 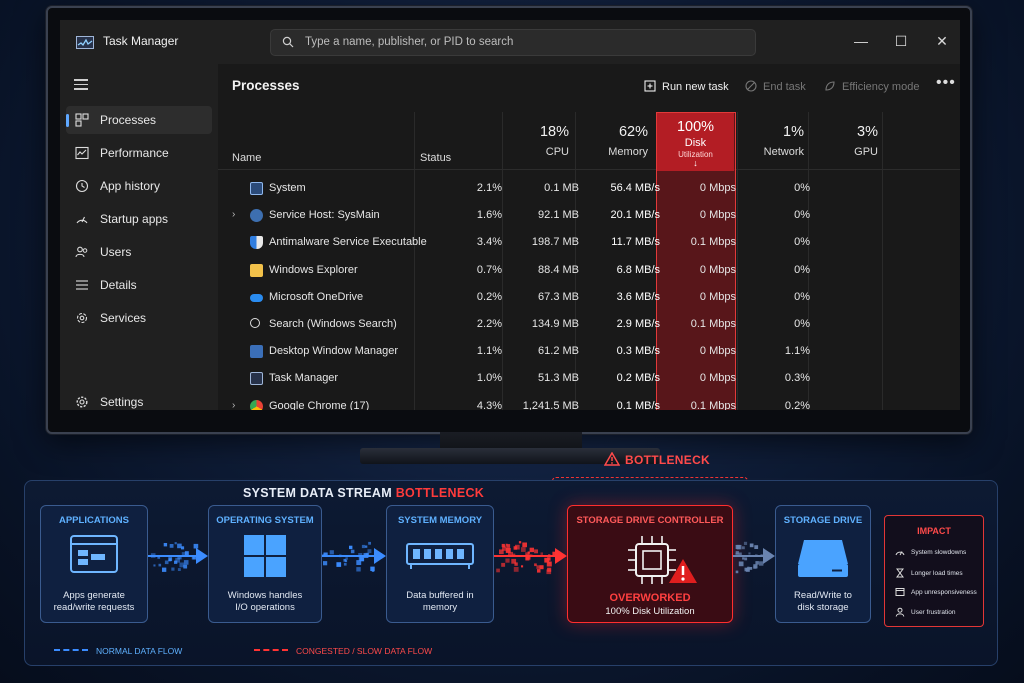 What do you see at coordinates (334, 351) in the screenshot?
I see `process-name: Desktop Window Manager` at bounding box center [334, 351].